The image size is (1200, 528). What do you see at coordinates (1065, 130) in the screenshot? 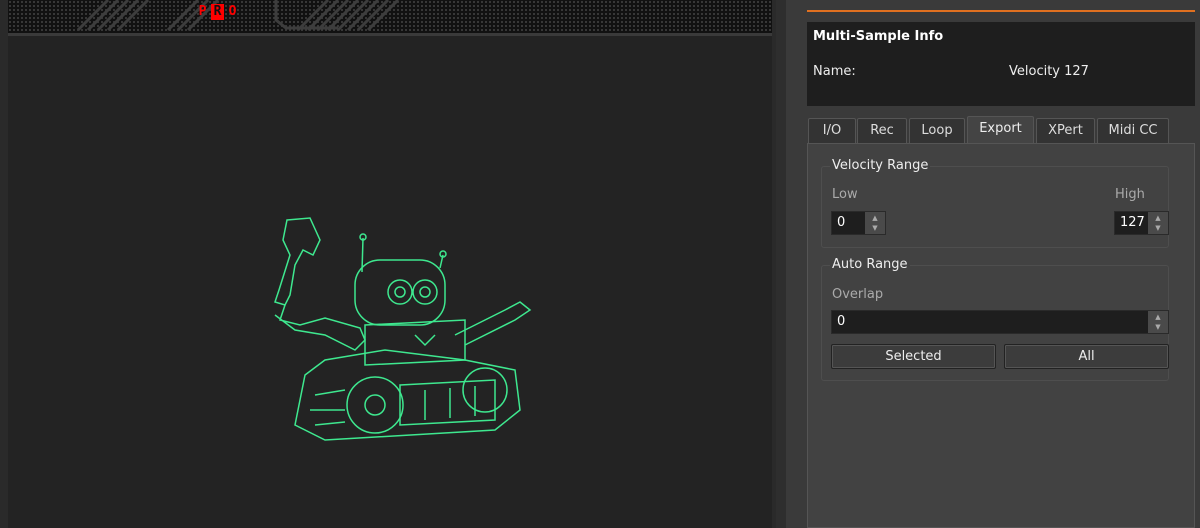
I see `tab-xpert: XPert` at bounding box center [1065, 130].